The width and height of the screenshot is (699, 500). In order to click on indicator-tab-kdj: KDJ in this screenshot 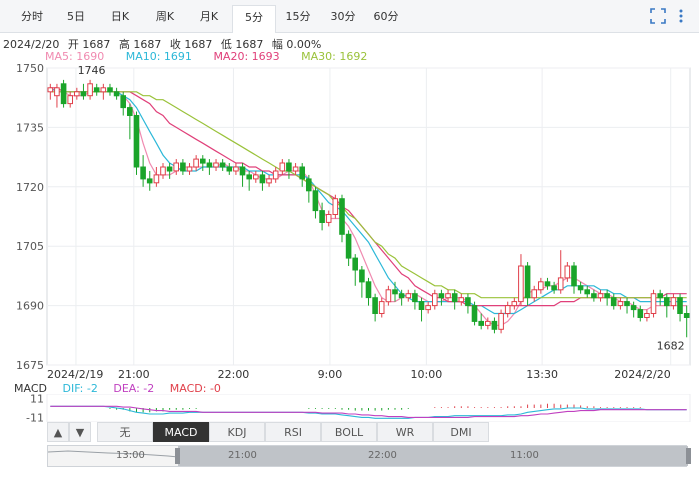, I will do `click(237, 432)`.